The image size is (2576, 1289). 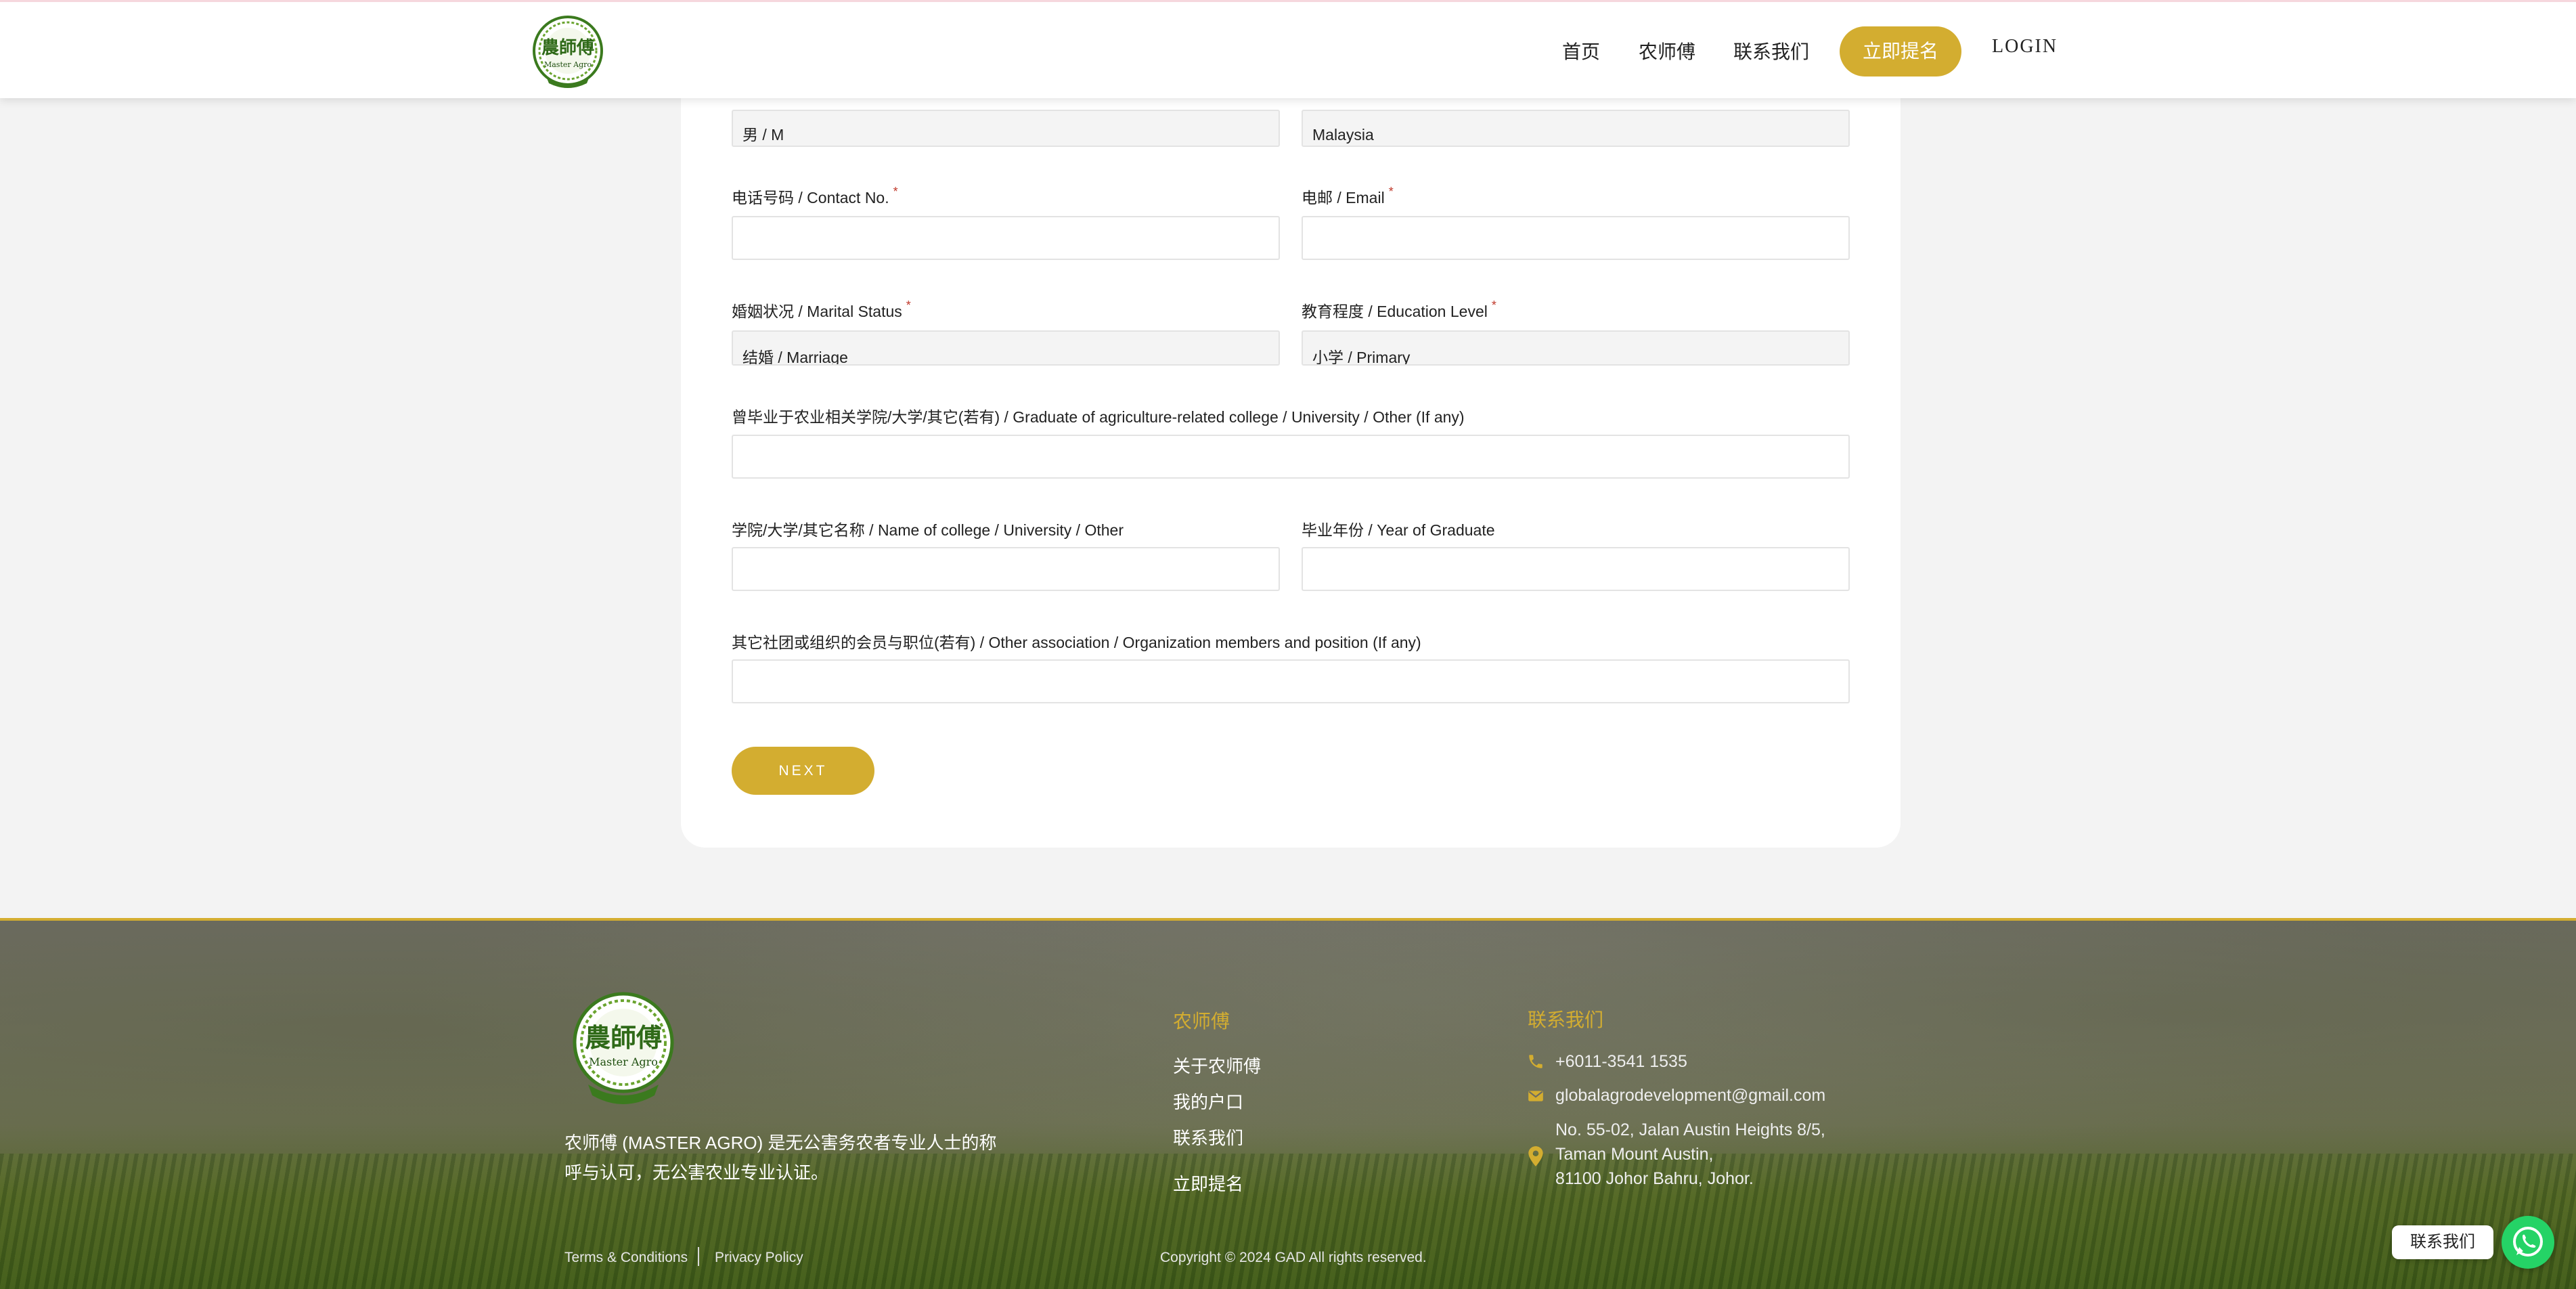 What do you see at coordinates (1006, 348) in the screenshot?
I see `marital-select: 结婚 / Marriage` at bounding box center [1006, 348].